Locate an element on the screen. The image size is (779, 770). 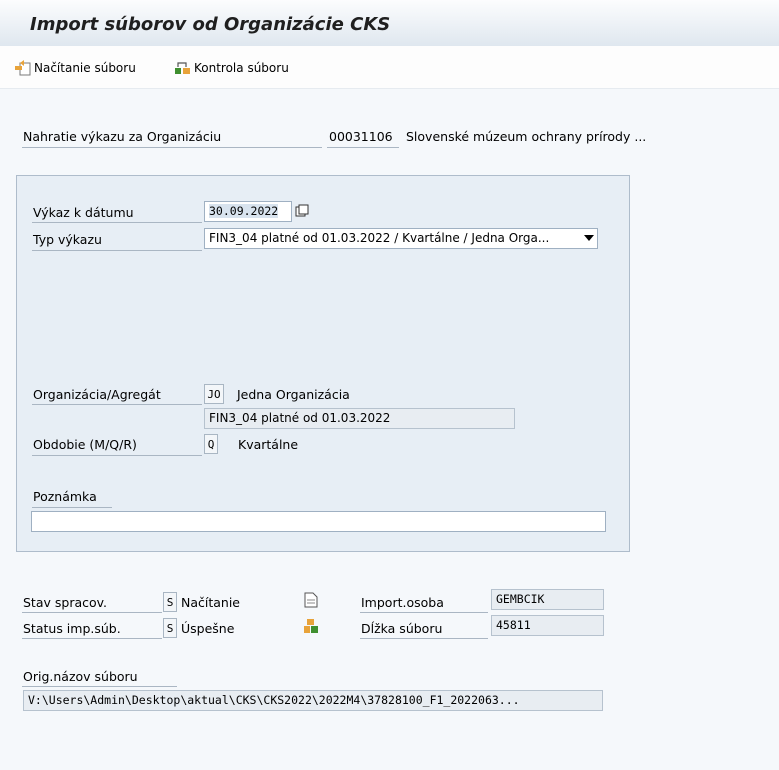
proc-status-underline is located at coordinates (92, 612).